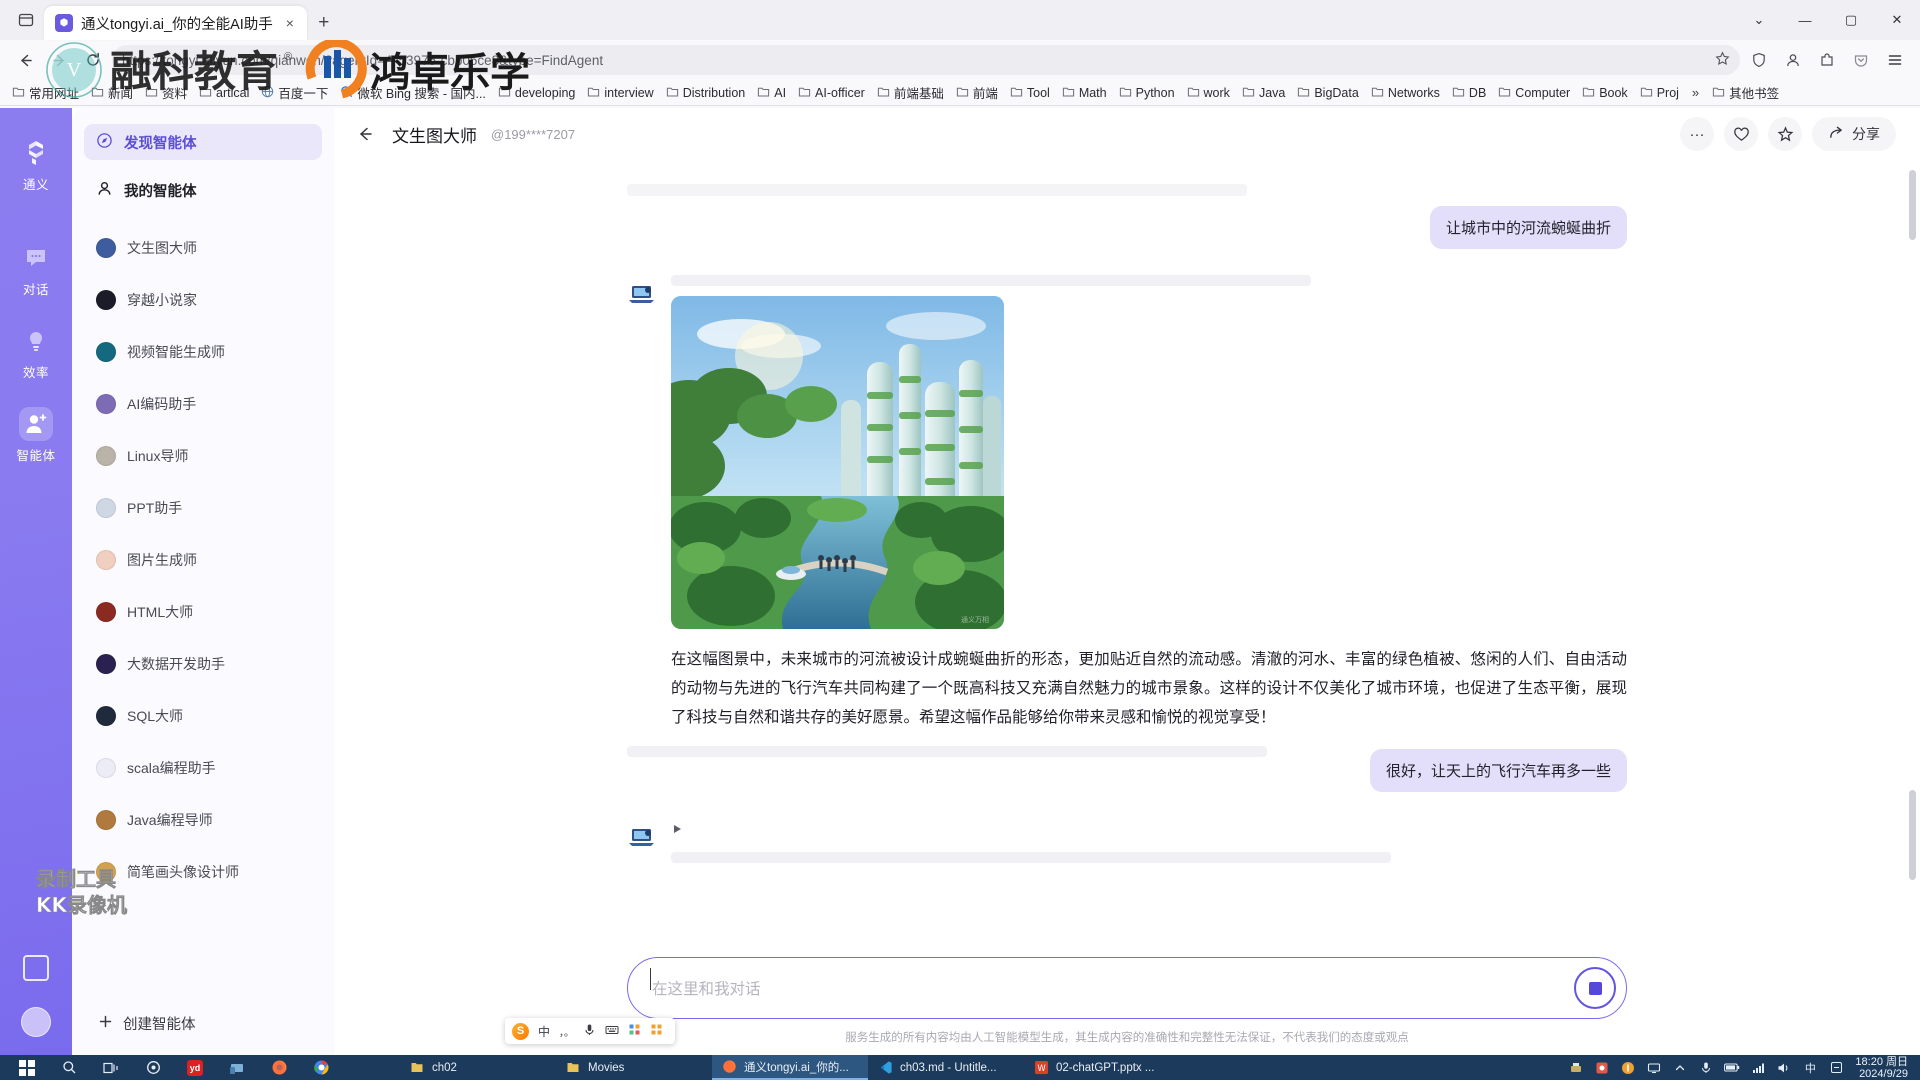 This screenshot has height=1080, width=1920. What do you see at coordinates (1810, 1067) in the screenshot?
I see `ime-cn-icon: 中` at bounding box center [1810, 1067].